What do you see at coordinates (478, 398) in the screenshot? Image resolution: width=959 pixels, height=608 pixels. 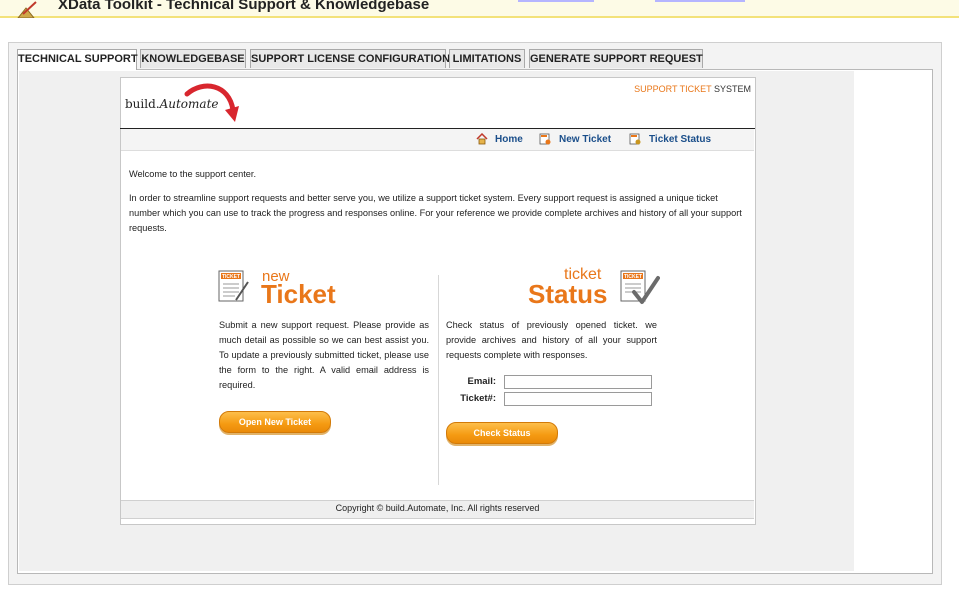 I see `ticket-number-label: Ticket#:` at bounding box center [478, 398].